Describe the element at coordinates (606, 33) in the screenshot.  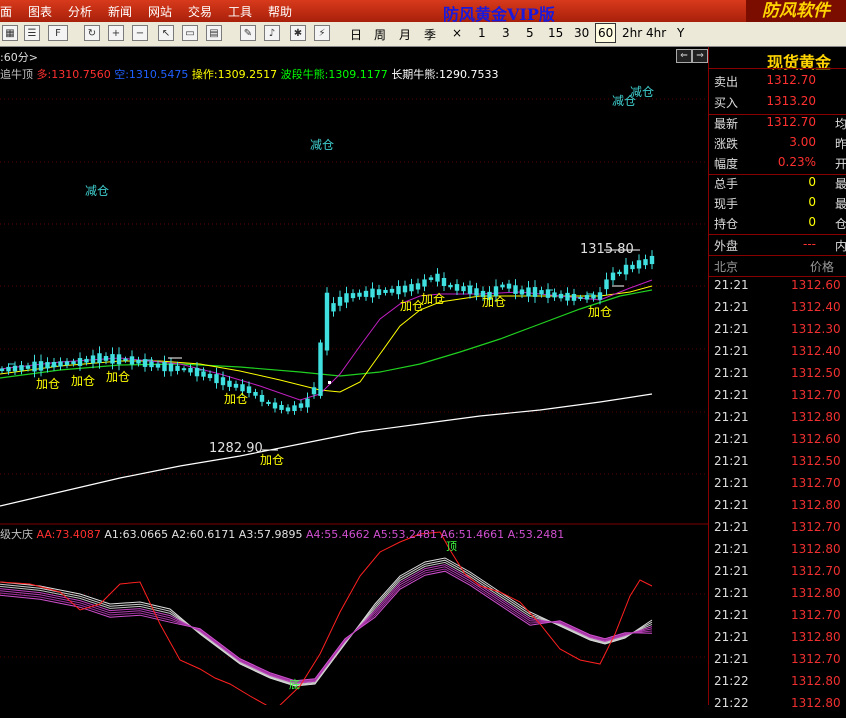
I see `period-60min: 60` at that location.